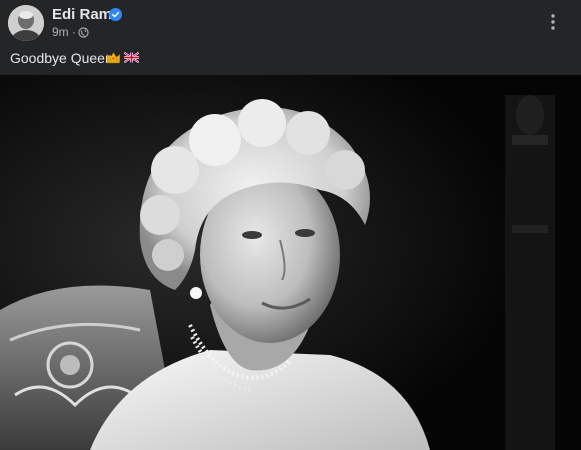 The image size is (581, 450). What do you see at coordinates (83, 32) in the screenshot?
I see `globe-icon` at bounding box center [83, 32].